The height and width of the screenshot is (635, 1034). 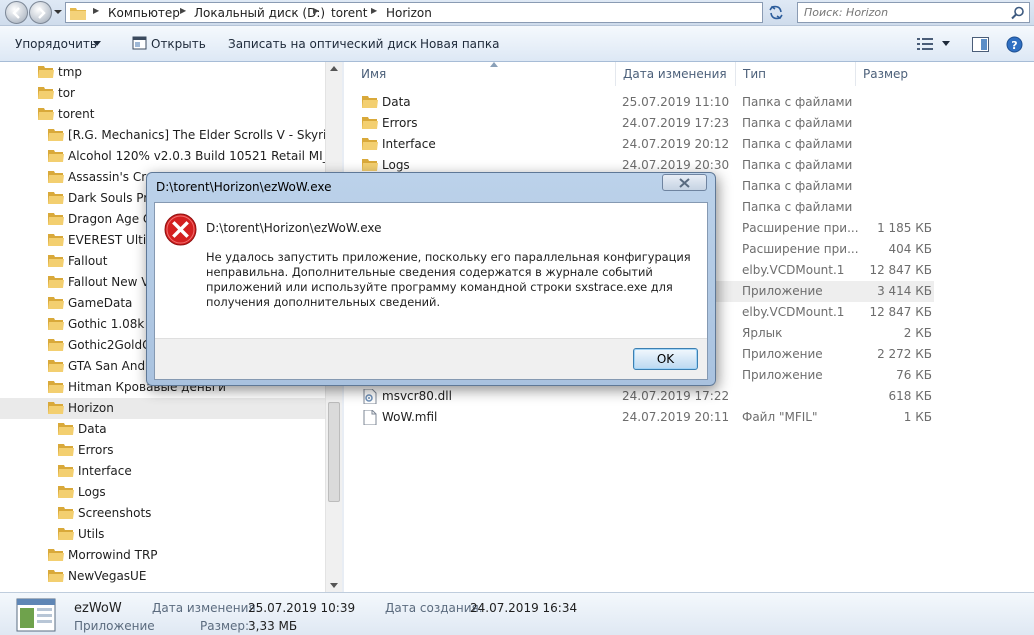 What do you see at coordinates (107, 576) in the screenshot?
I see `tree-item-label: NewVegasUE` at bounding box center [107, 576].